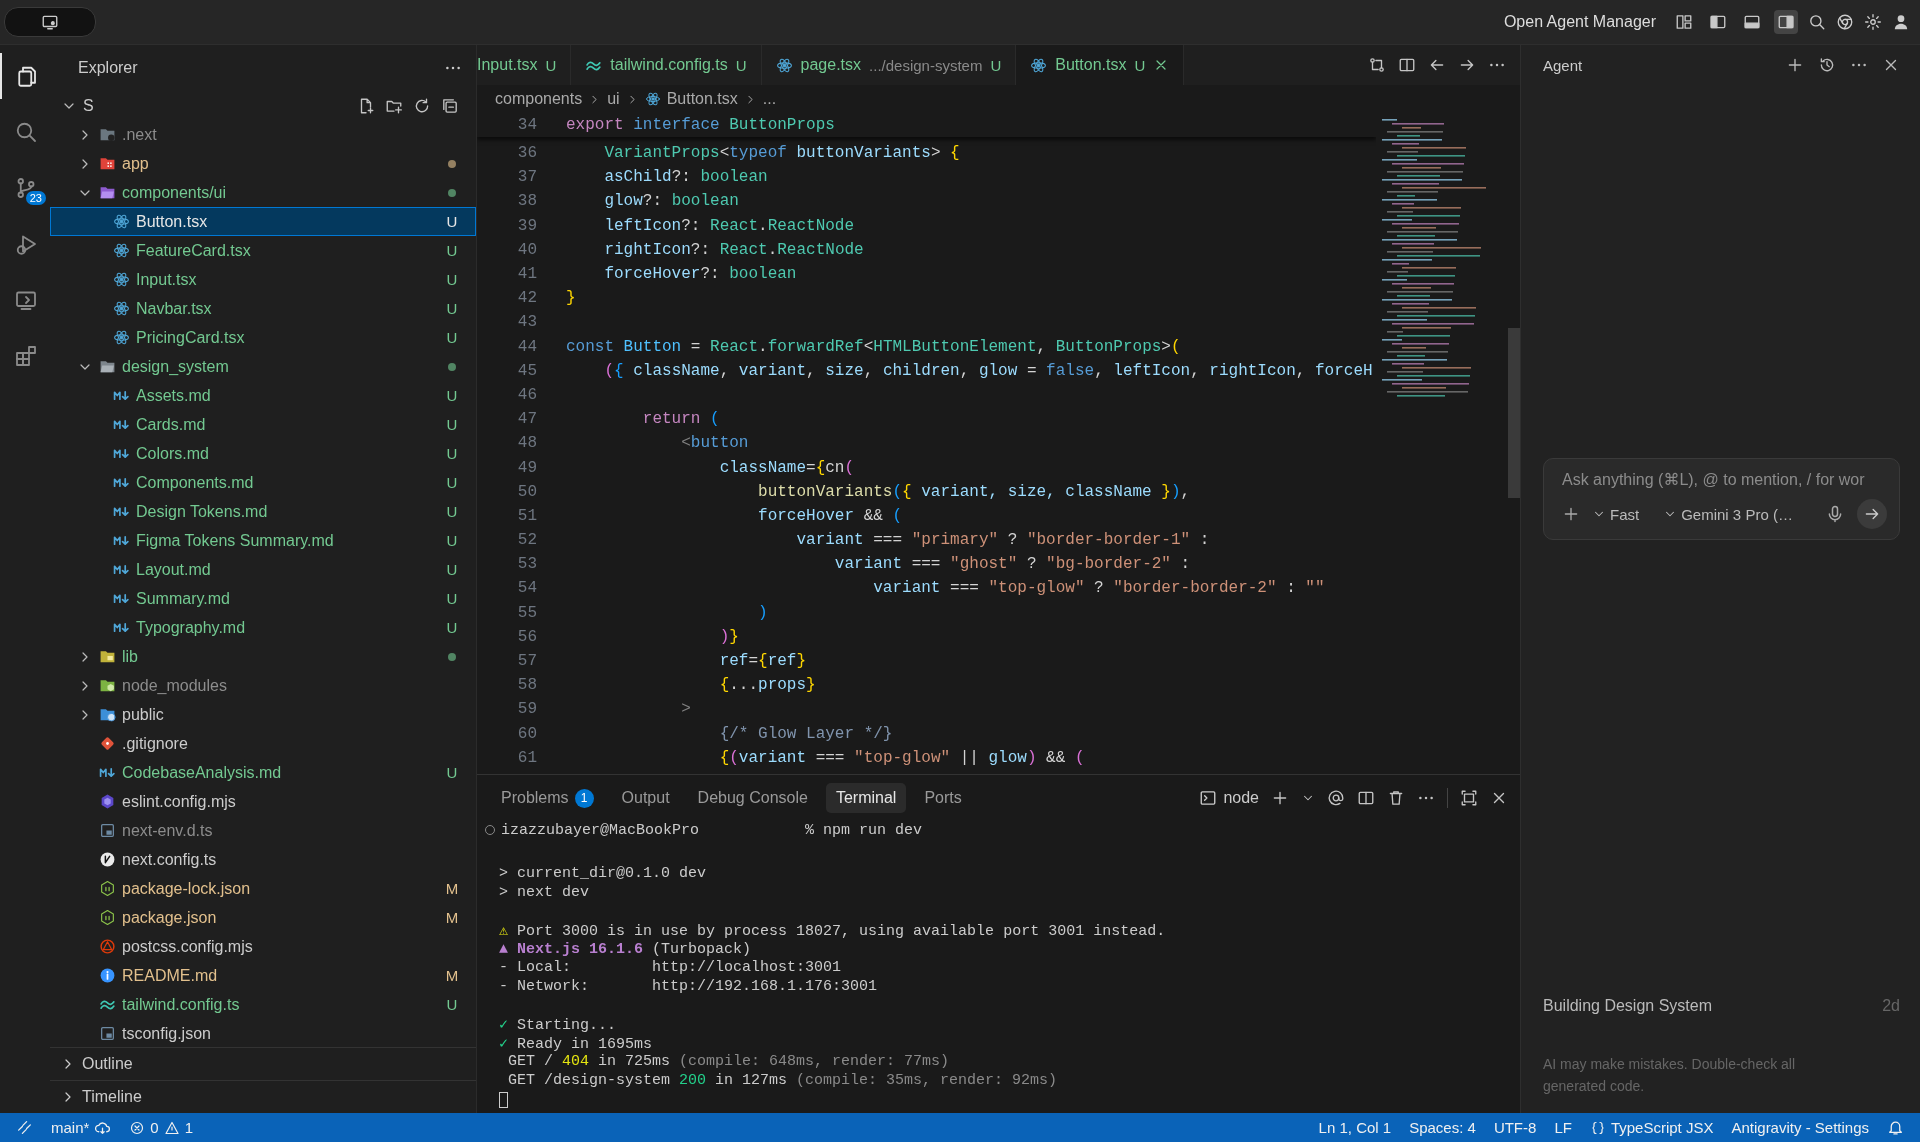 The width and height of the screenshot is (1920, 1142). What do you see at coordinates (263, 395) in the screenshot?
I see `file-tree-item: Assets.md U` at bounding box center [263, 395].